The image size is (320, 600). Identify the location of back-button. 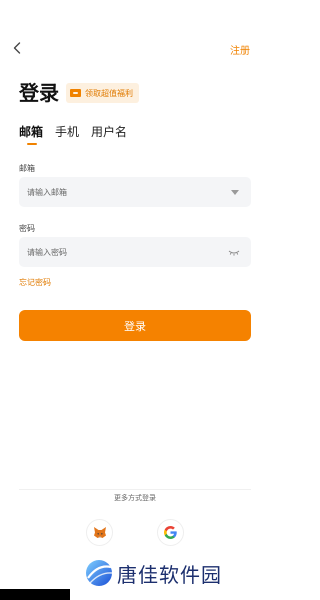
(17, 48).